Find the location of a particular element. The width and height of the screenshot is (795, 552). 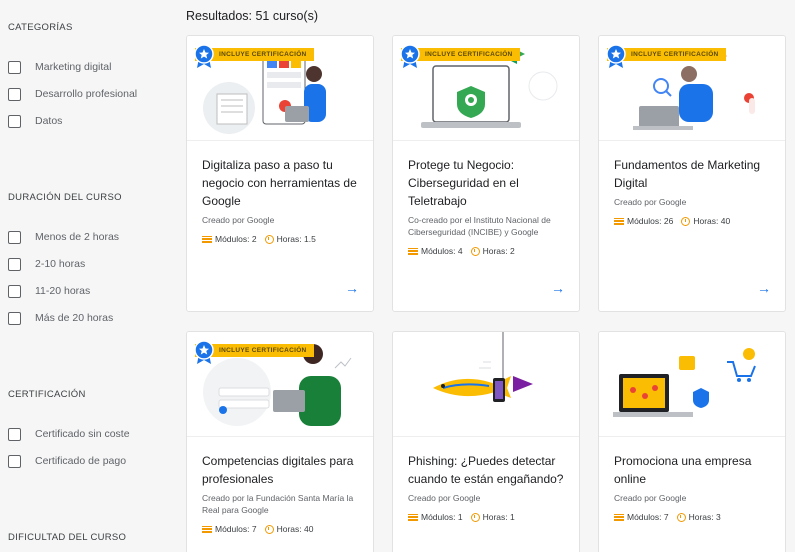

course-meta: Módulos: 2 Horas: 1.5 is located at coordinates (259, 239).